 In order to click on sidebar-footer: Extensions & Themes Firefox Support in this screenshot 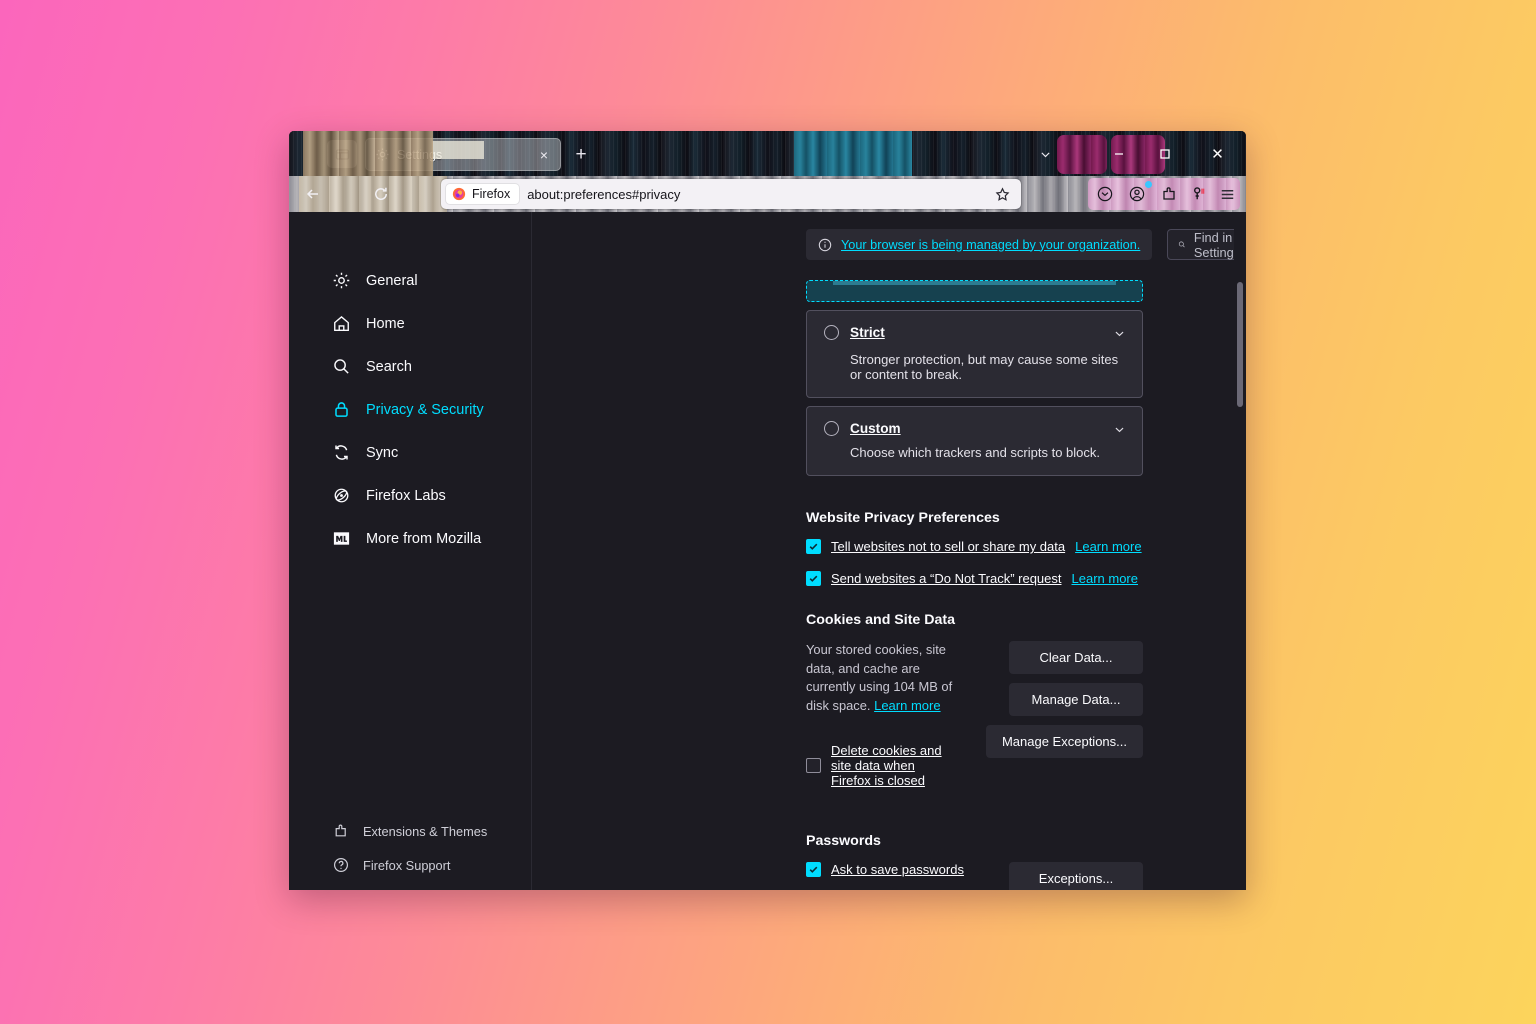, I will do `click(410, 848)`.